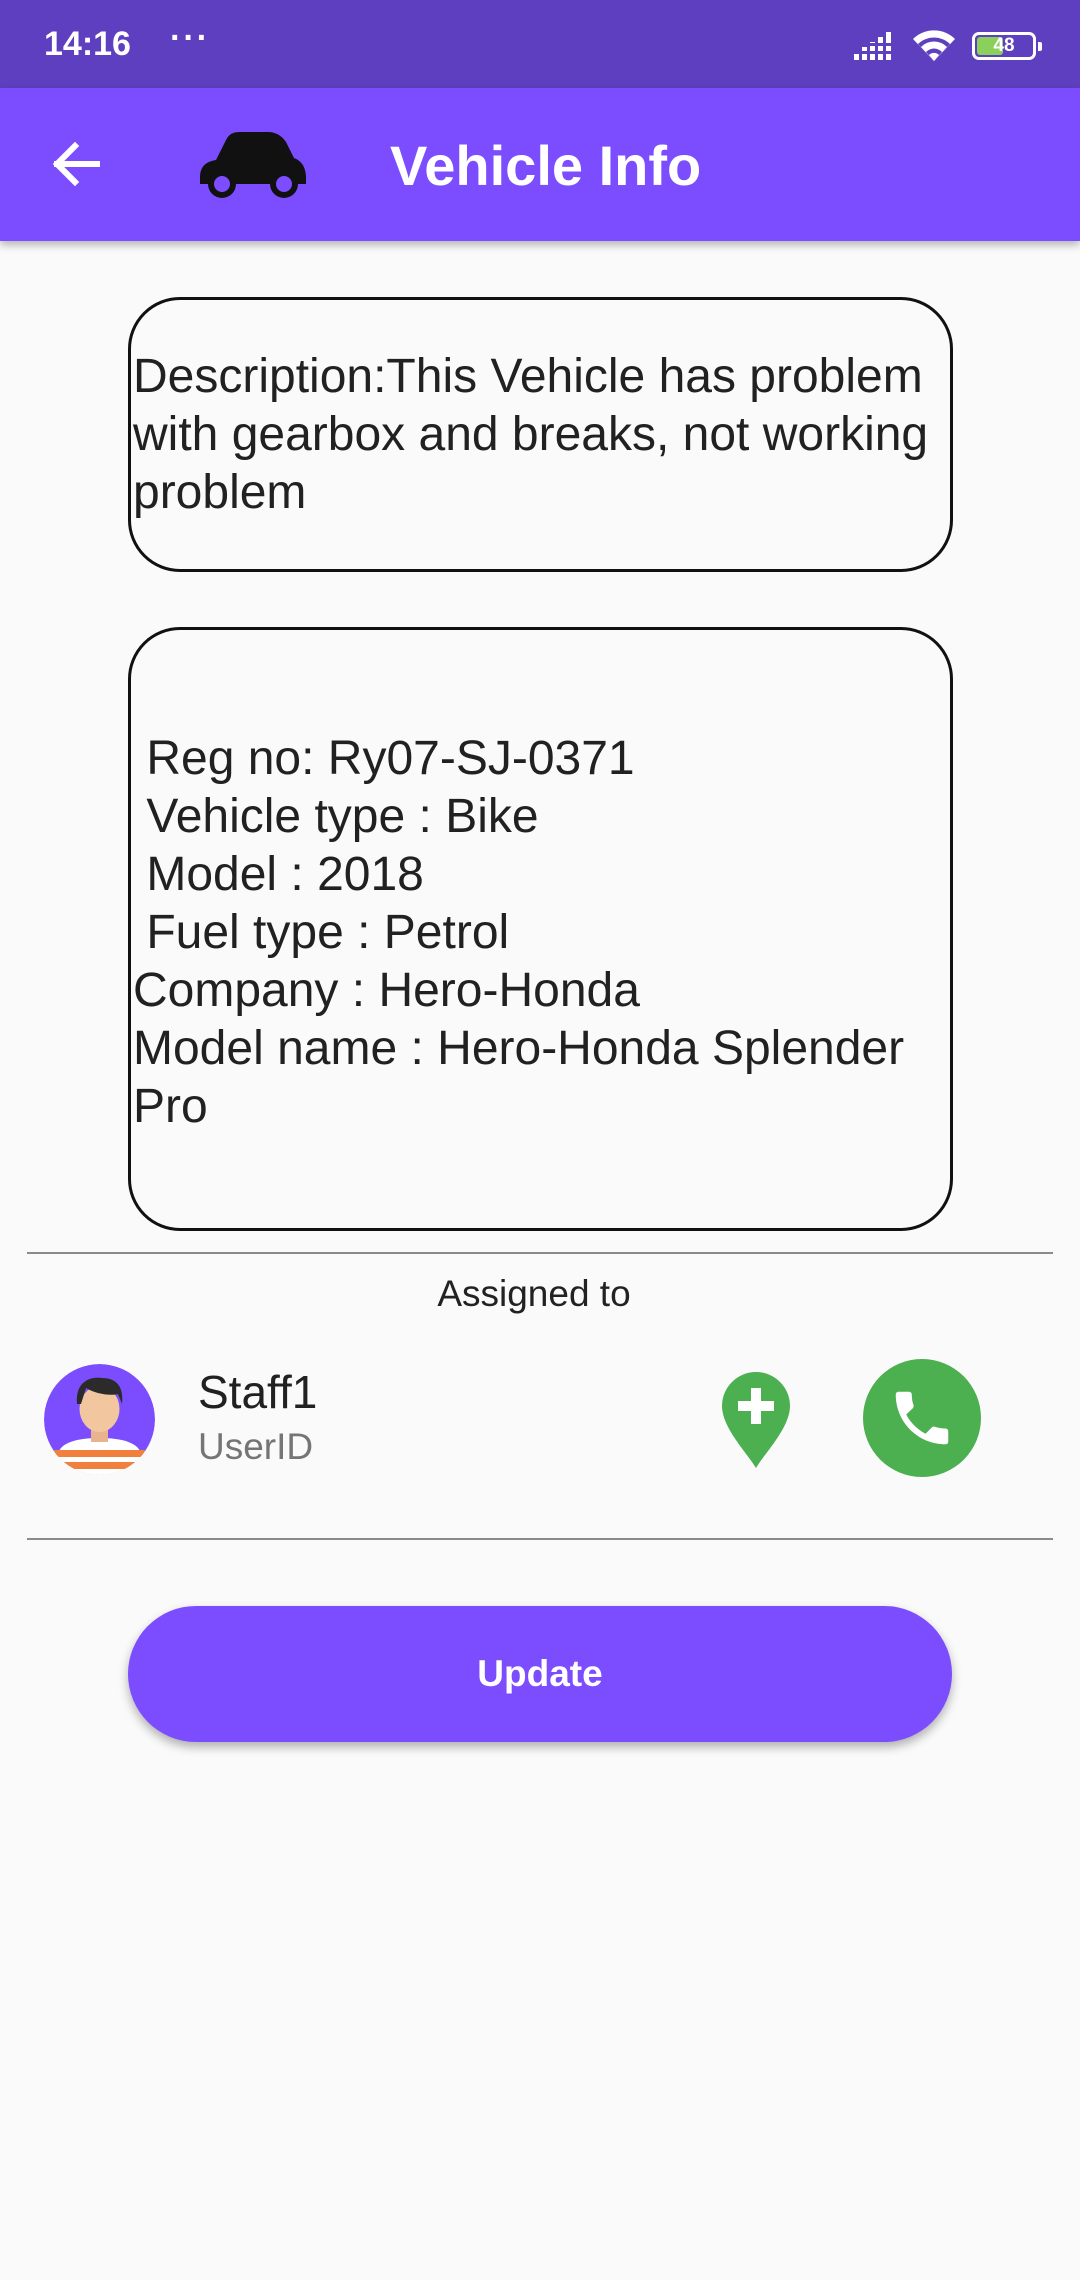 This screenshot has height=2280, width=1080. I want to click on page-title: Vehicle Info, so click(546, 165).